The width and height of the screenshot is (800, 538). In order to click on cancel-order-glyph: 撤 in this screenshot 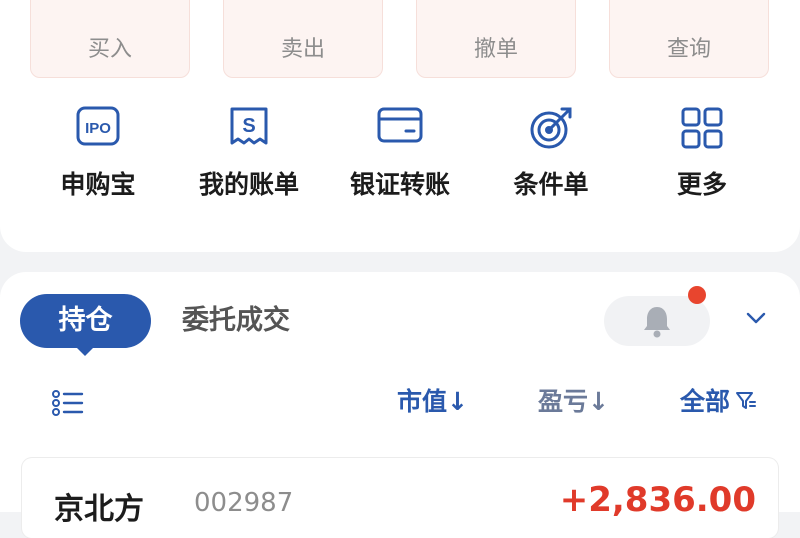, I will do `click(496, 1)`.